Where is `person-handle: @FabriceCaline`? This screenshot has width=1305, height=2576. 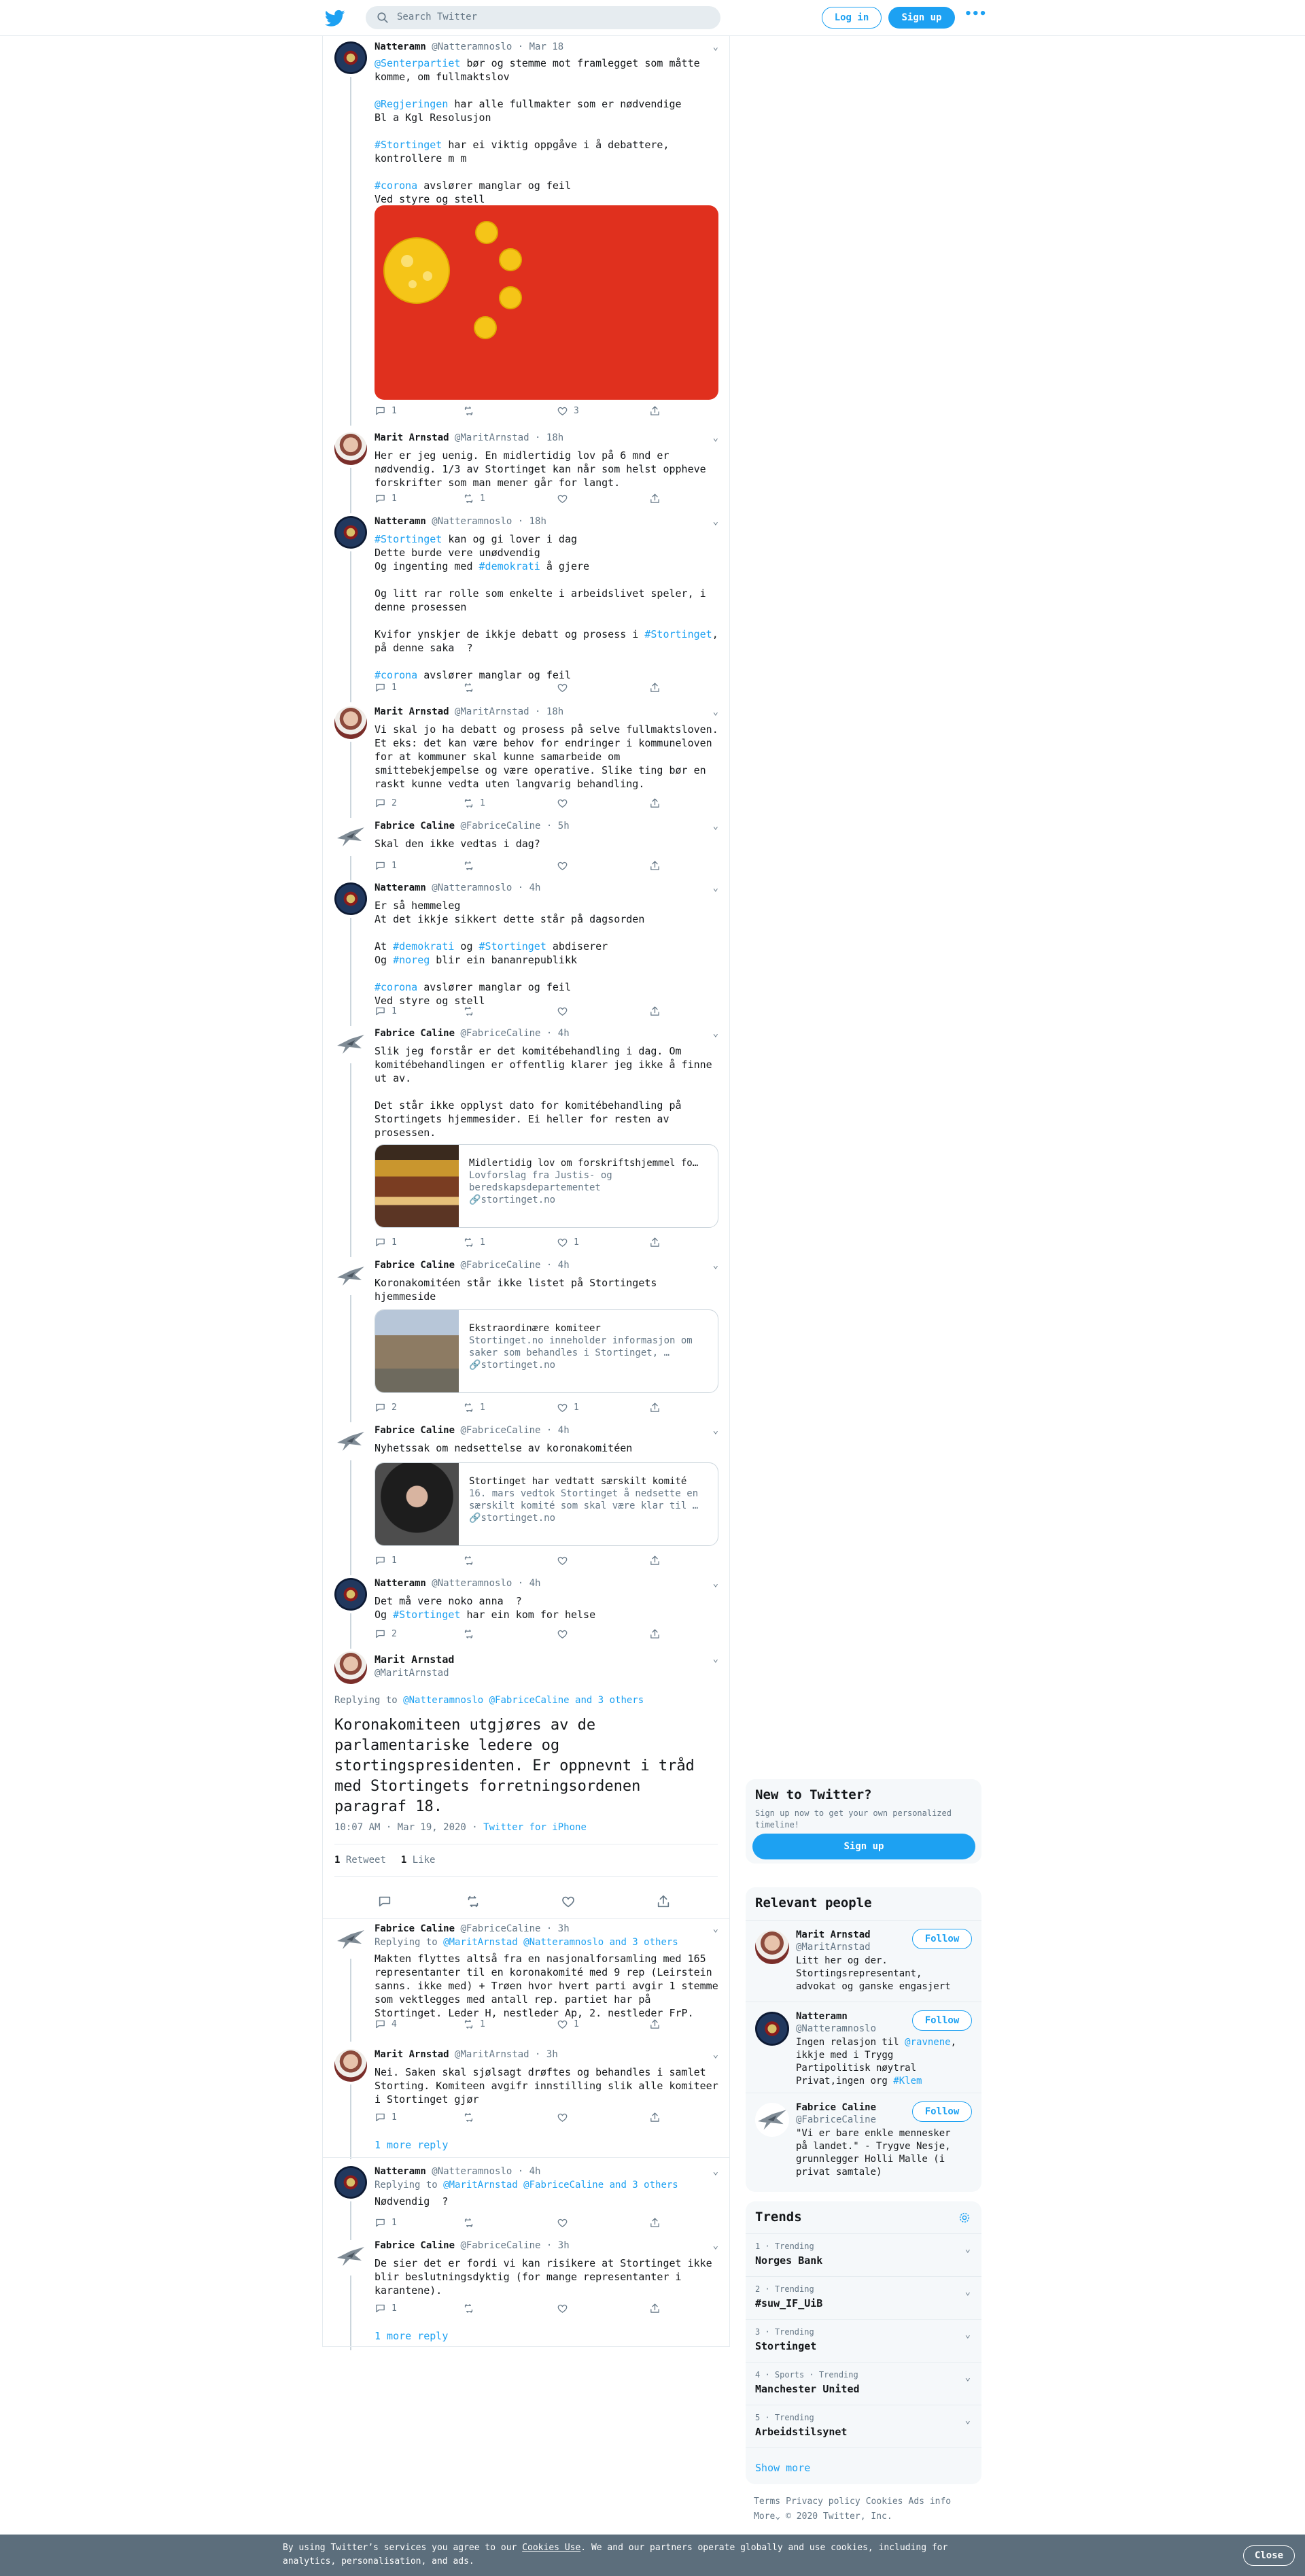 person-handle: @FabriceCaline is located at coordinates (836, 2120).